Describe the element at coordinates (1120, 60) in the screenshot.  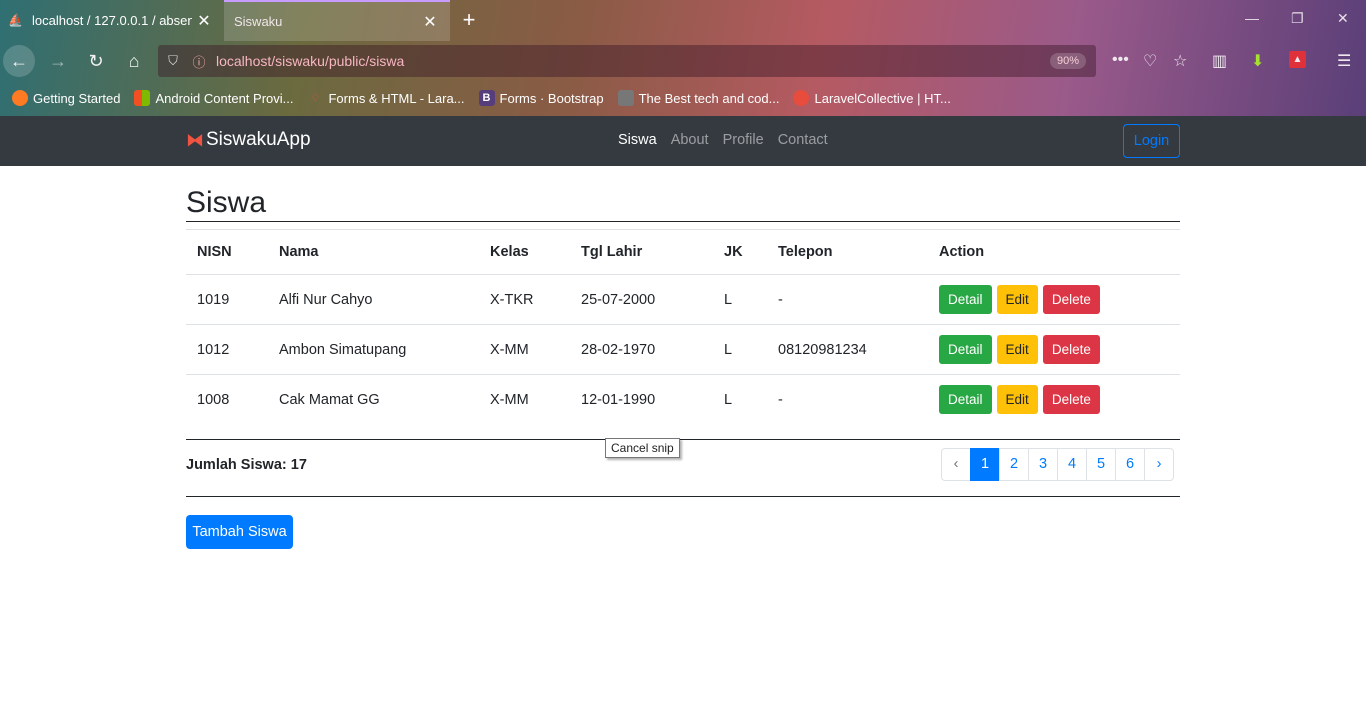
I see `more-icon: •••` at that location.